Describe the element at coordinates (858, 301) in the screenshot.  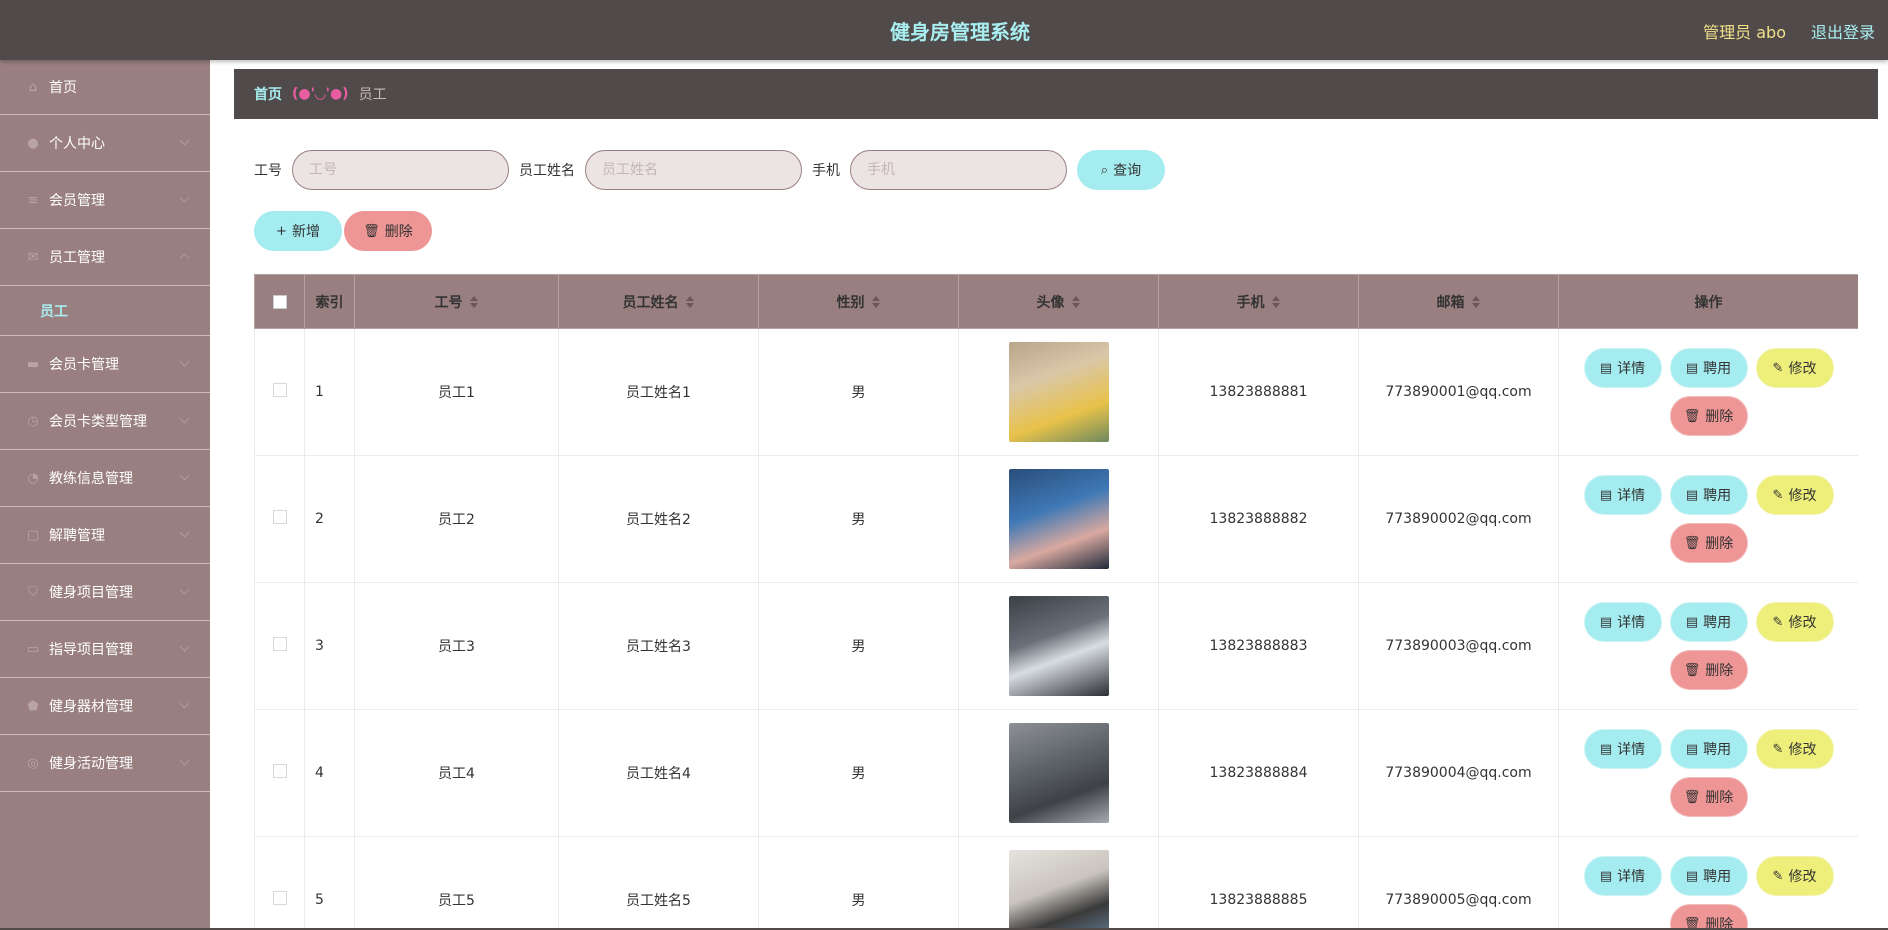
I see `gender-header: 性别` at that location.